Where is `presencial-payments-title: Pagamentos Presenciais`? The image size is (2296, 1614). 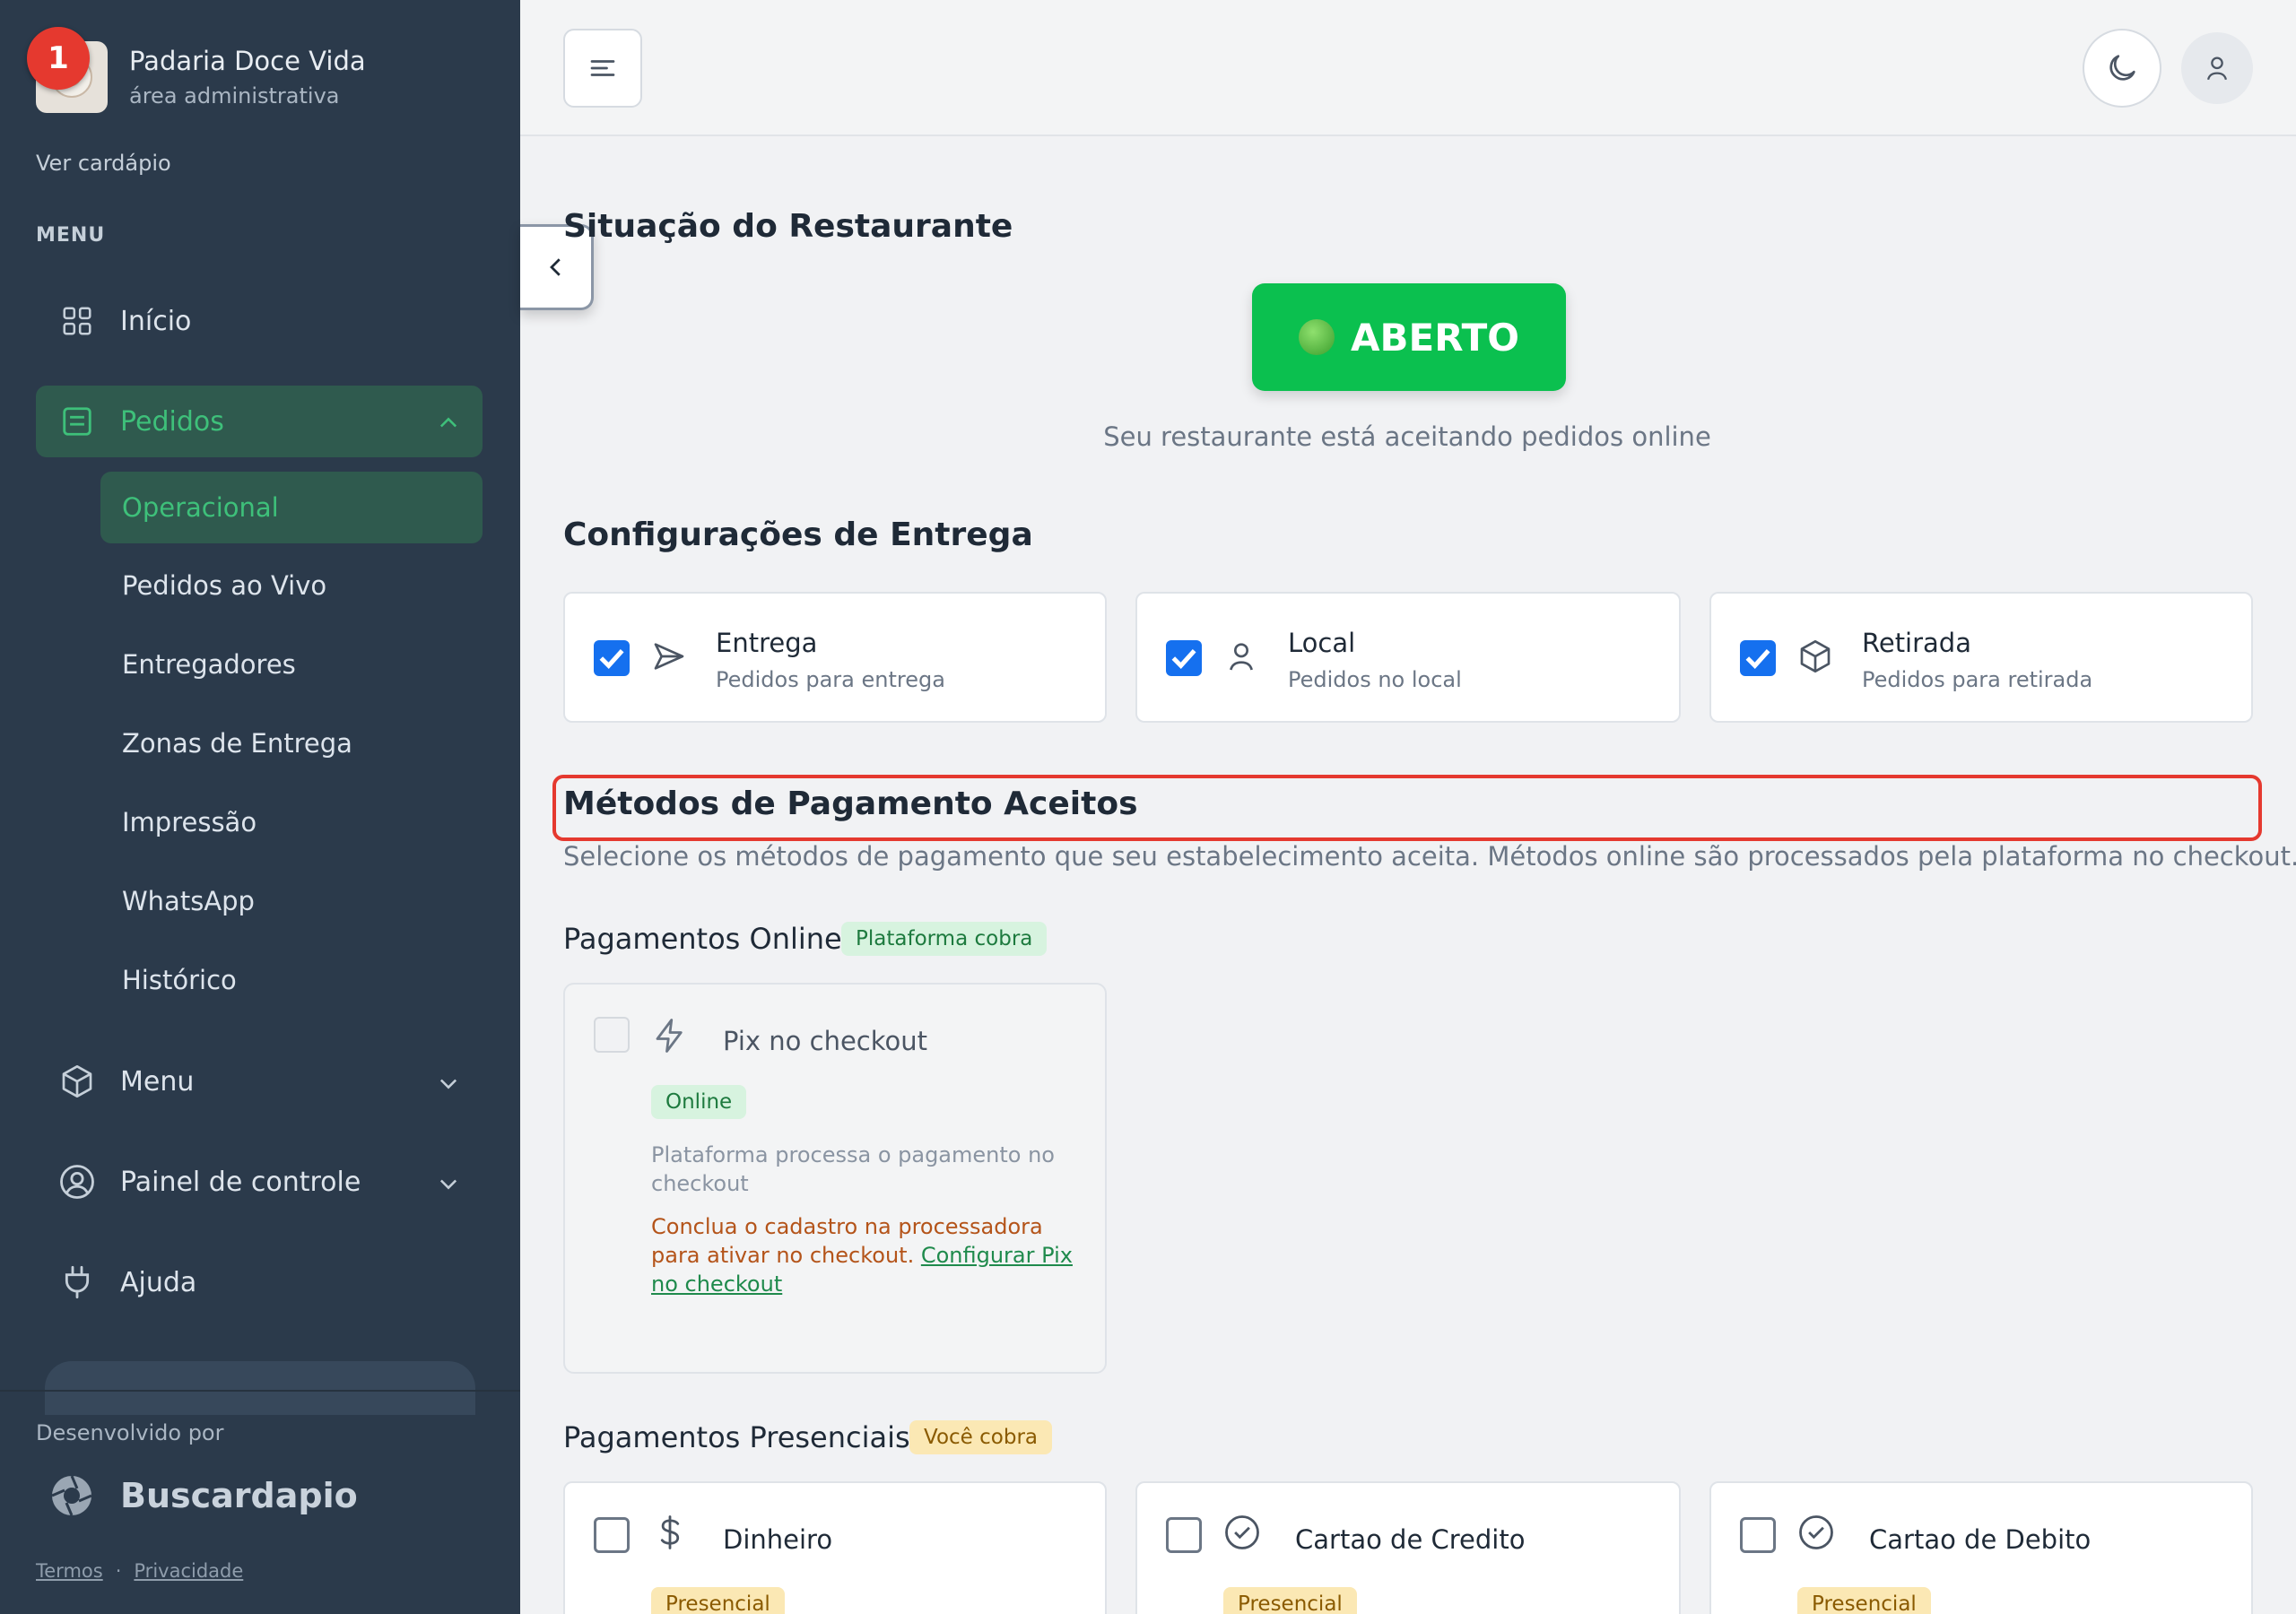 presencial-payments-title: Pagamentos Presenciais is located at coordinates (736, 1437).